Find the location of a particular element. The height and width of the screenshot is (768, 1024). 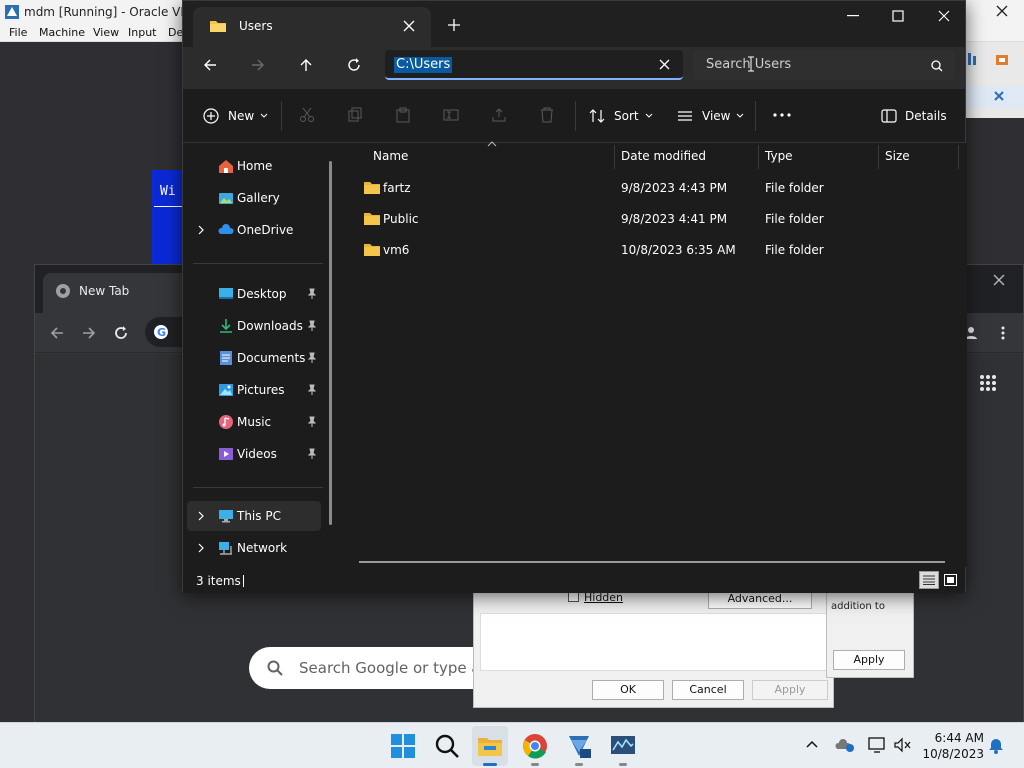

nav-scrollbar is located at coordinates (330, 343).